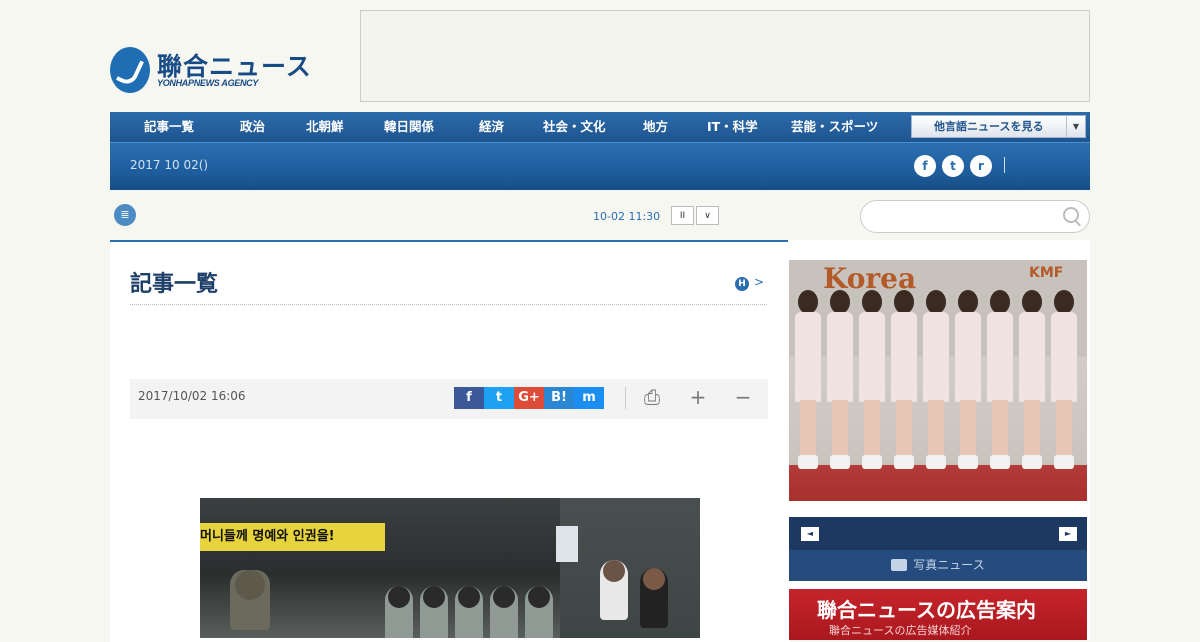 The width and height of the screenshot is (1200, 642). Describe the element at coordinates (491, 127) in the screenshot. I see `nav-item-economy: 経済` at that location.